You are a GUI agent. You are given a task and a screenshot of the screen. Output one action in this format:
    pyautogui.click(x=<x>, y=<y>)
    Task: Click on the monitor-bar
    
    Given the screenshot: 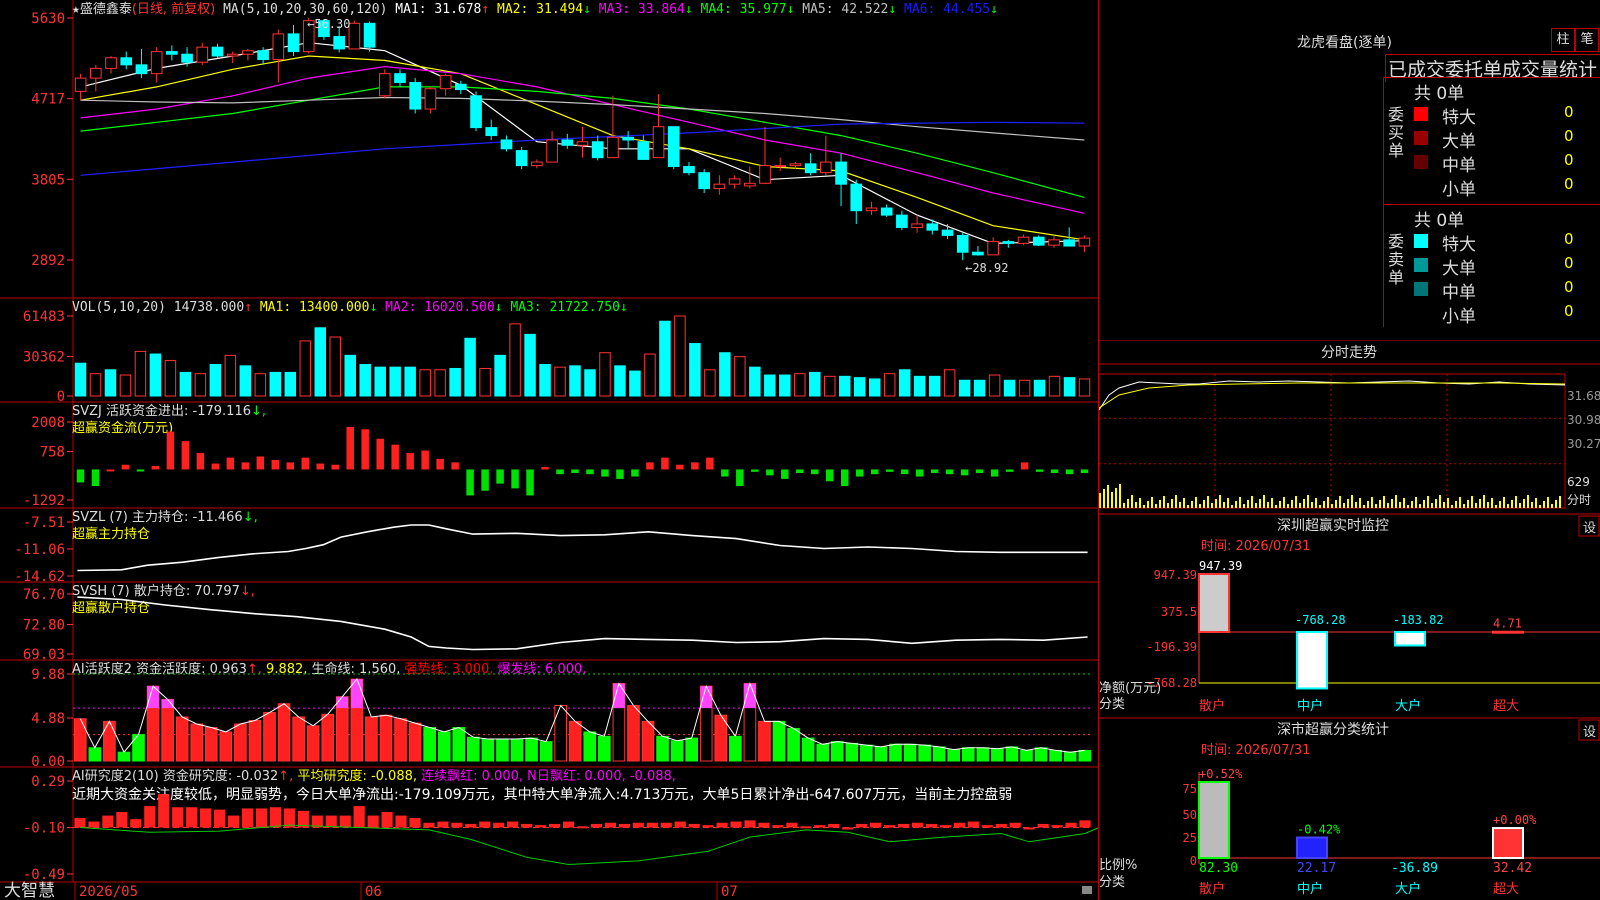 What is the action you would take?
    pyautogui.click(x=1508, y=632)
    